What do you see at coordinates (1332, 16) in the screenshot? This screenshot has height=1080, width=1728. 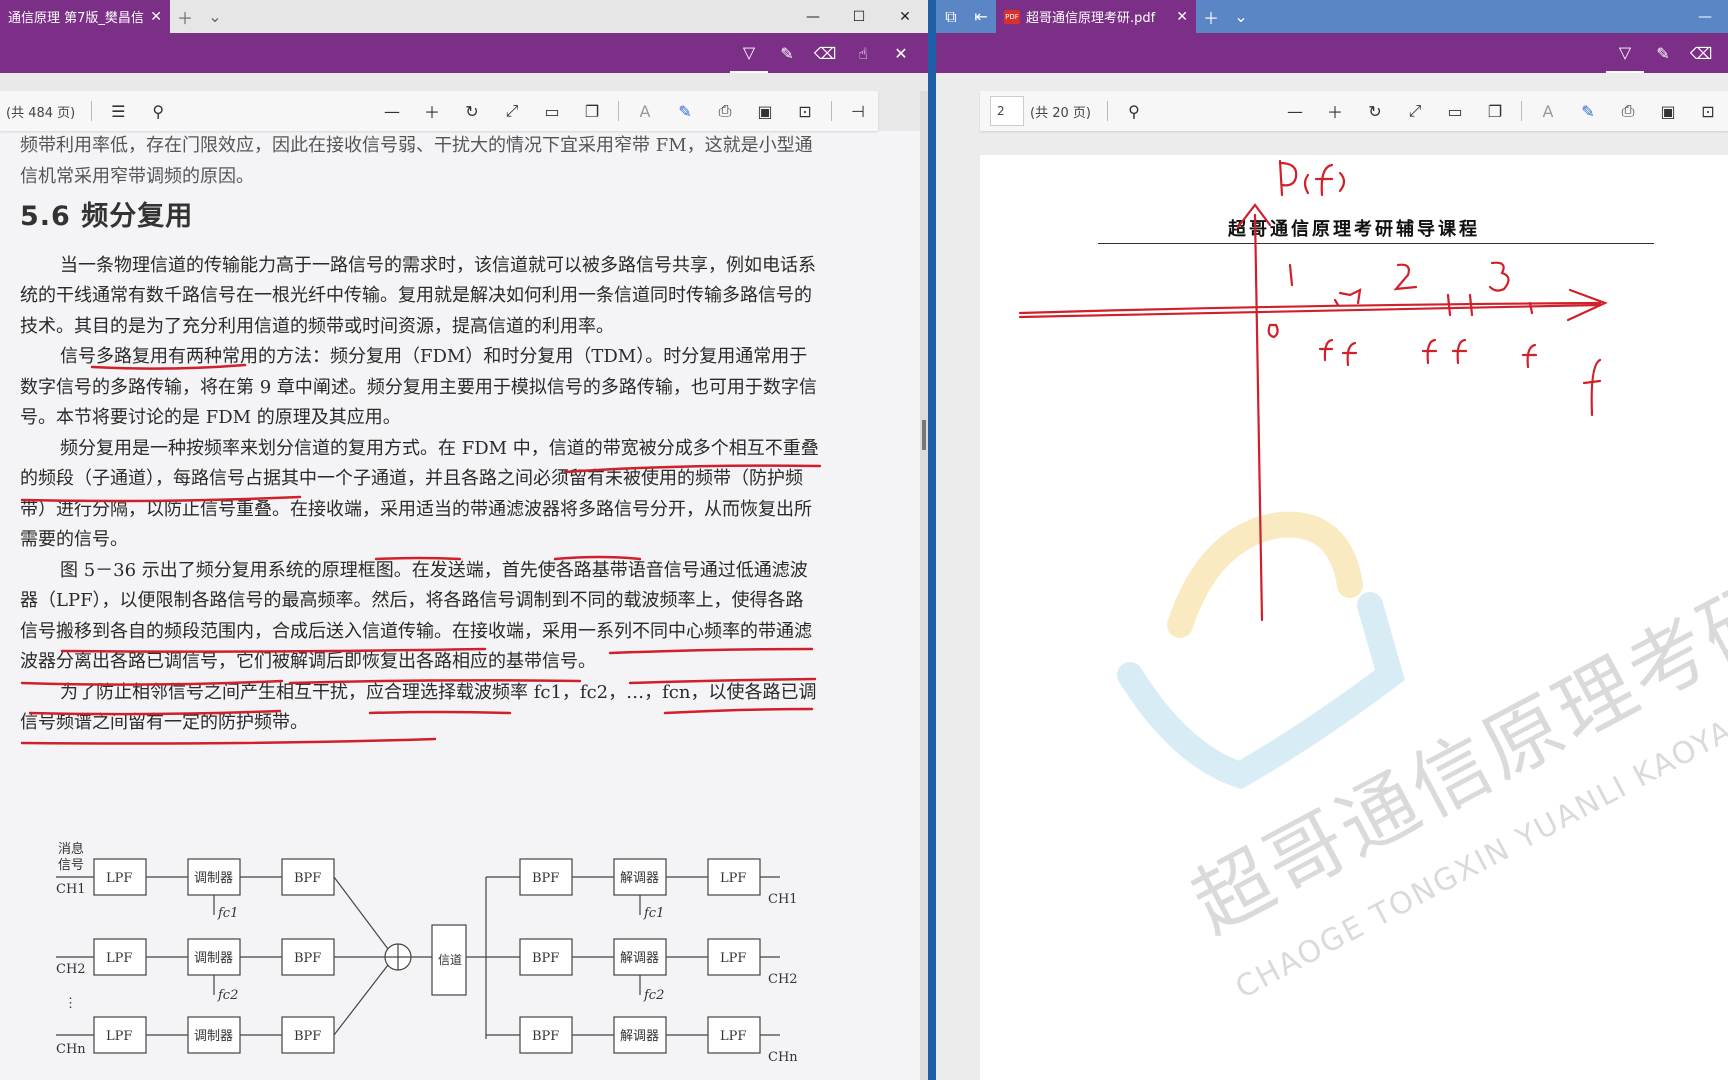 I see `tab-bar: ⧉ ⇤ PDF 超哥通信原理考研.pdf ✕ ＋ ⌄ —` at bounding box center [1332, 16].